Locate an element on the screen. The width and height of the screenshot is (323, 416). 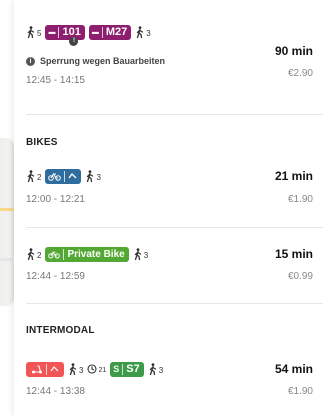
walk-leg: 5 is located at coordinates (33, 32).